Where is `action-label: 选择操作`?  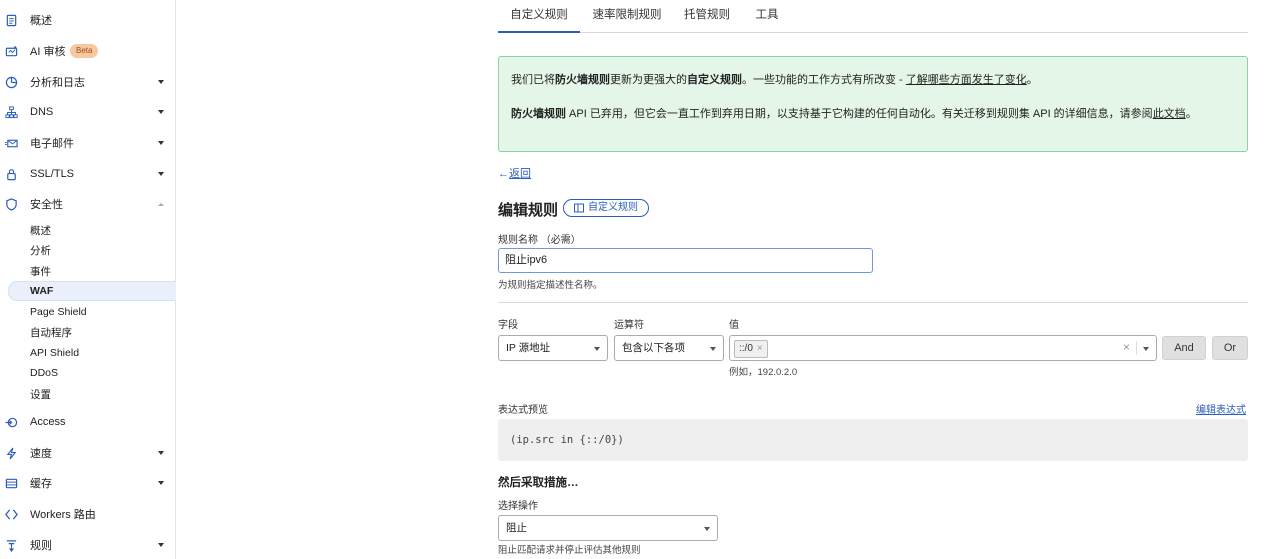
action-label: 选择操作 is located at coordinates (518, 506).